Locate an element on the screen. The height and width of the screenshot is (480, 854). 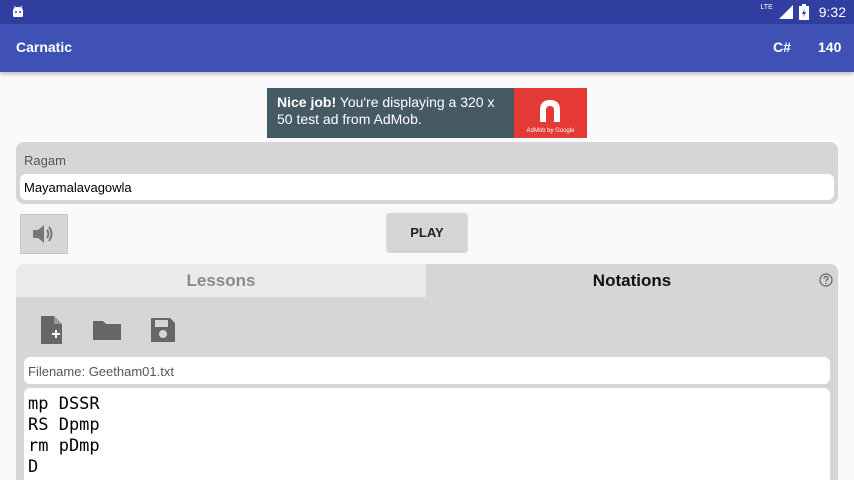
app-title: Carnatic is located at coordinates (44, 47).